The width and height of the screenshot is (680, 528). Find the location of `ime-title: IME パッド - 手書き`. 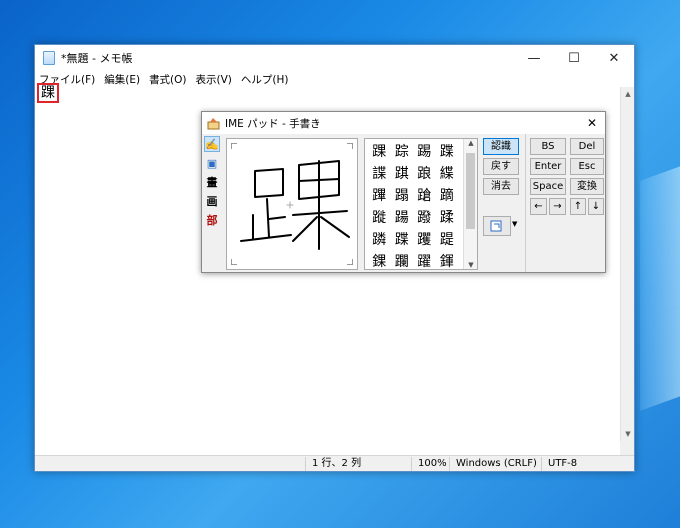

ime-title: IME パッド - 手書き is located at coordinates (273, 123).